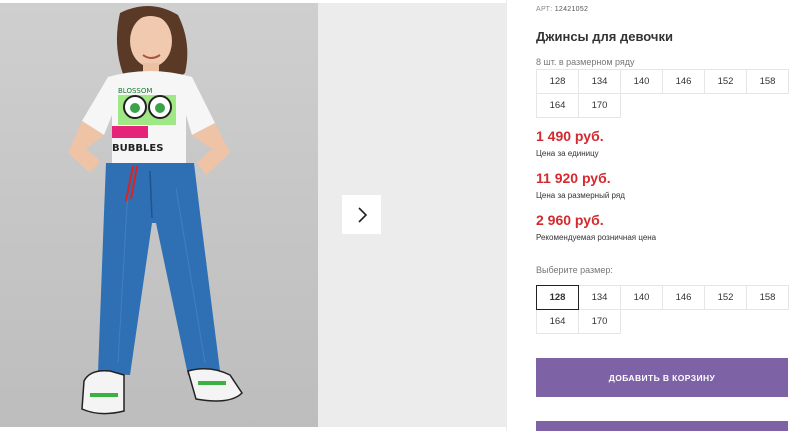  What do you see at coordinates (574, 270) in the screenshot?
I see `choose-size-caption: Выберите размер:` at bounding box center [574, 270].